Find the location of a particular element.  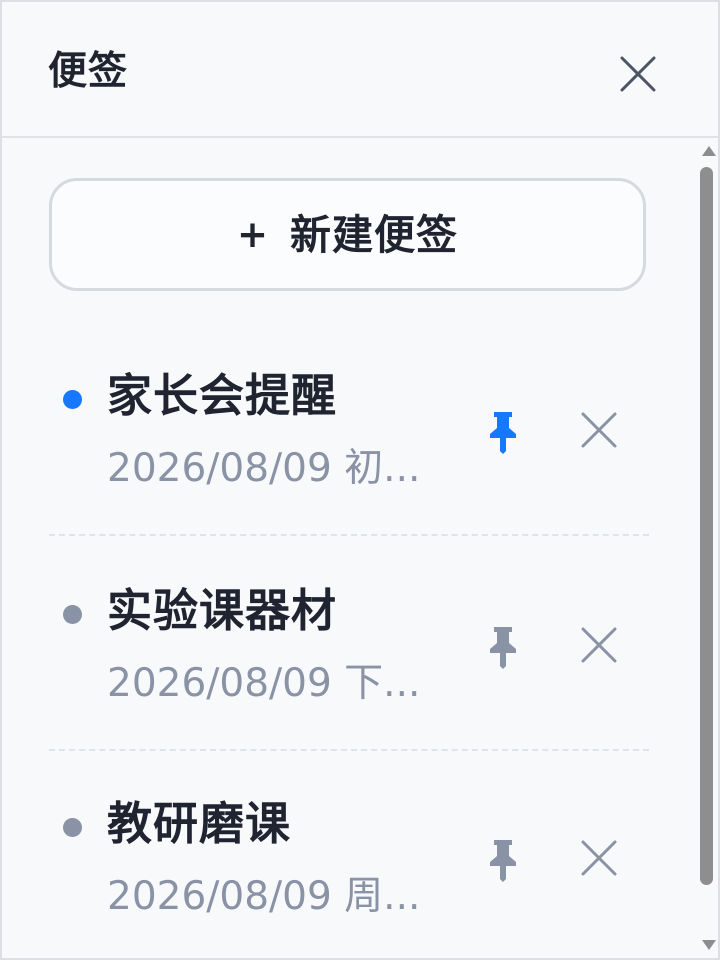

note-title: 家长会提醒 is located at coordinates (222, 395).